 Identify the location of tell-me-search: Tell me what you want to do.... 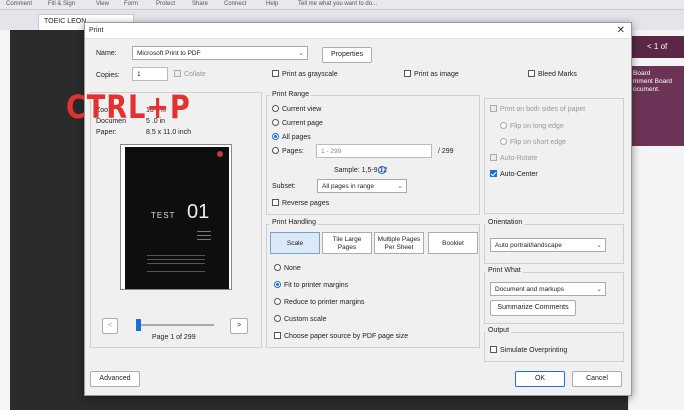
(337, 4).